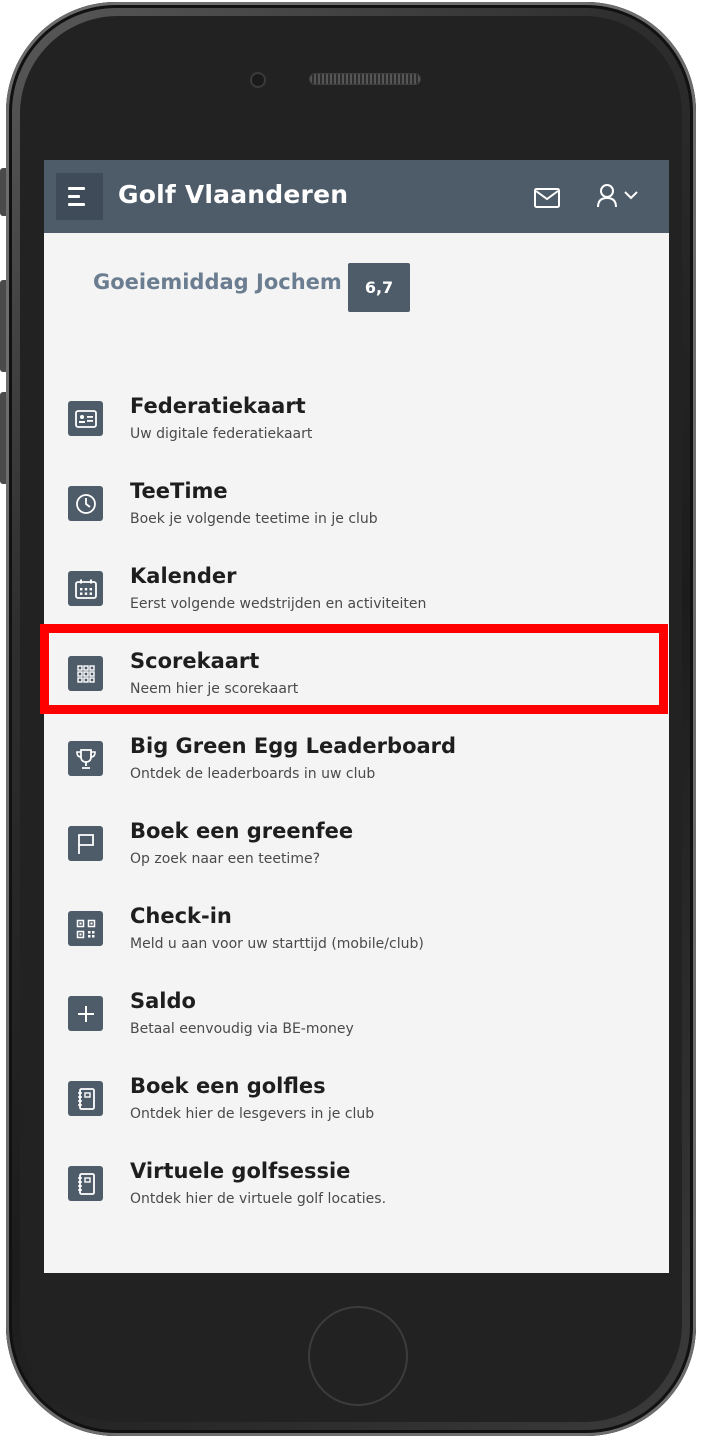 The height and width of the screenshot is (1440, 702). Describe the element at coordinates (85, 588) in the screenshot. I see `calendar-icon` at that location.